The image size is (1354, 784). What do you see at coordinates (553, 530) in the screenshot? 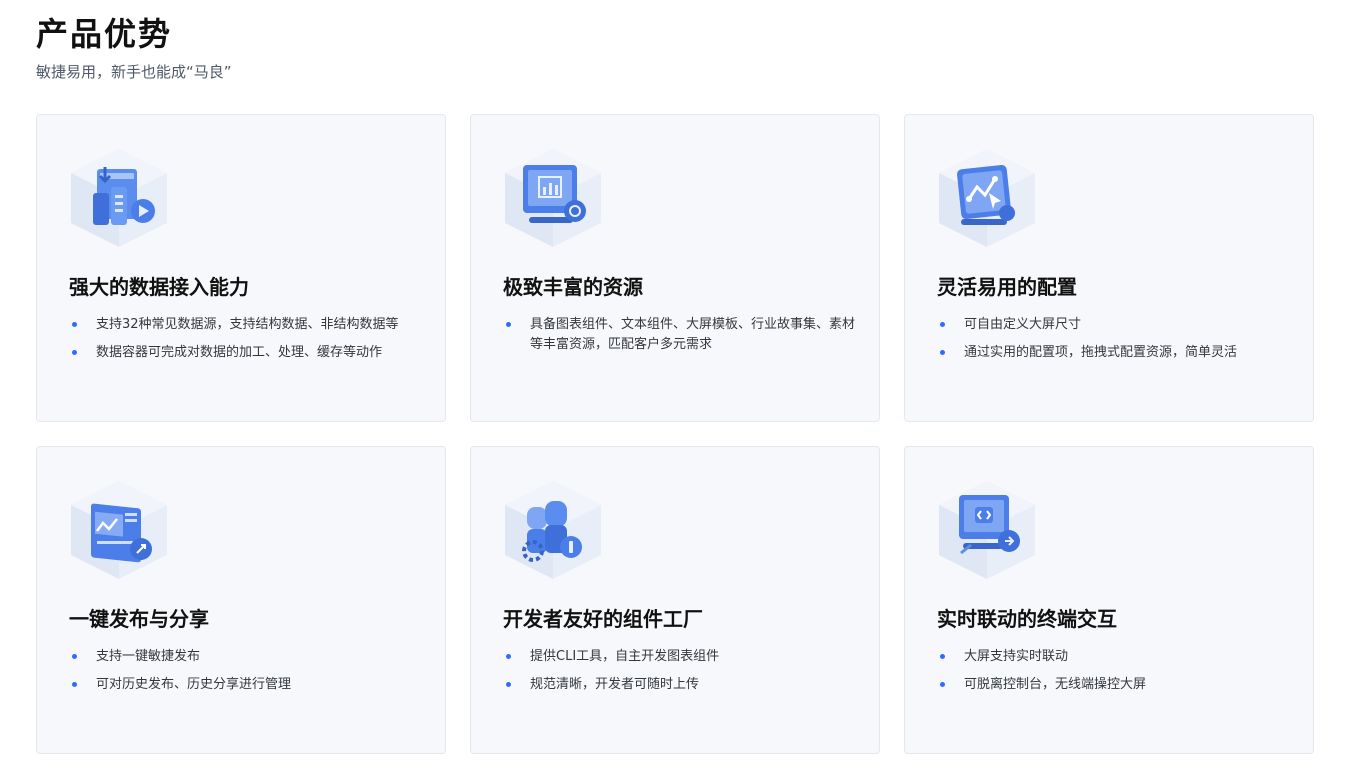
I see `developer-component-icon` at bounding box center [553, 530].